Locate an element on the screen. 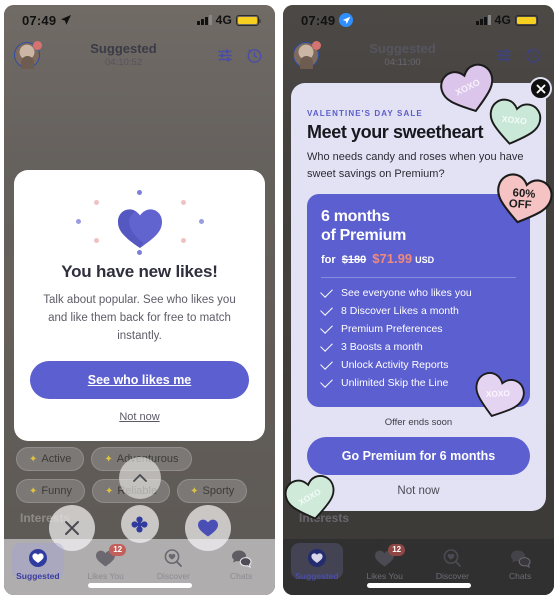  purple-heart-sparkle-icon is located at coordinates (139, 223).